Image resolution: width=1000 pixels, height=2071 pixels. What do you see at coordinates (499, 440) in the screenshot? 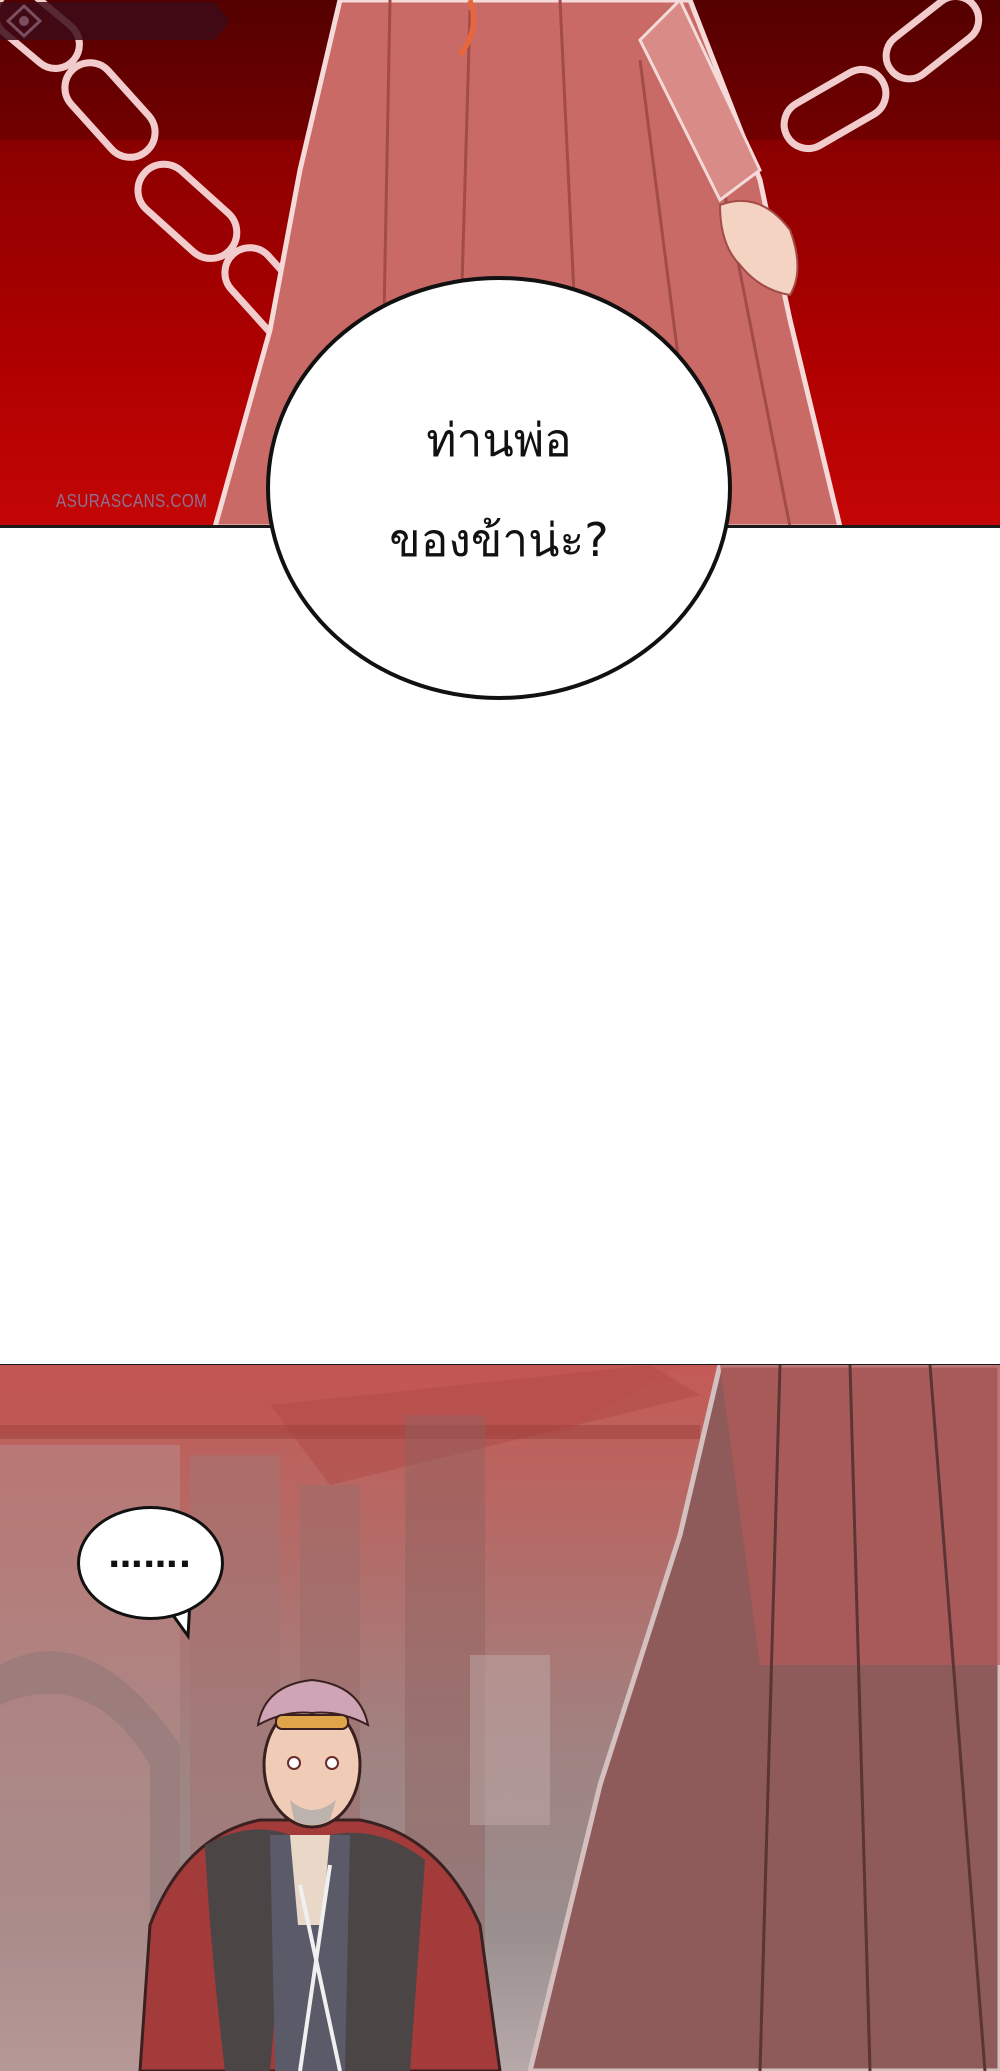
I see `speech-line-1: ท่านพ่อ` at bounding box center [499, 440].